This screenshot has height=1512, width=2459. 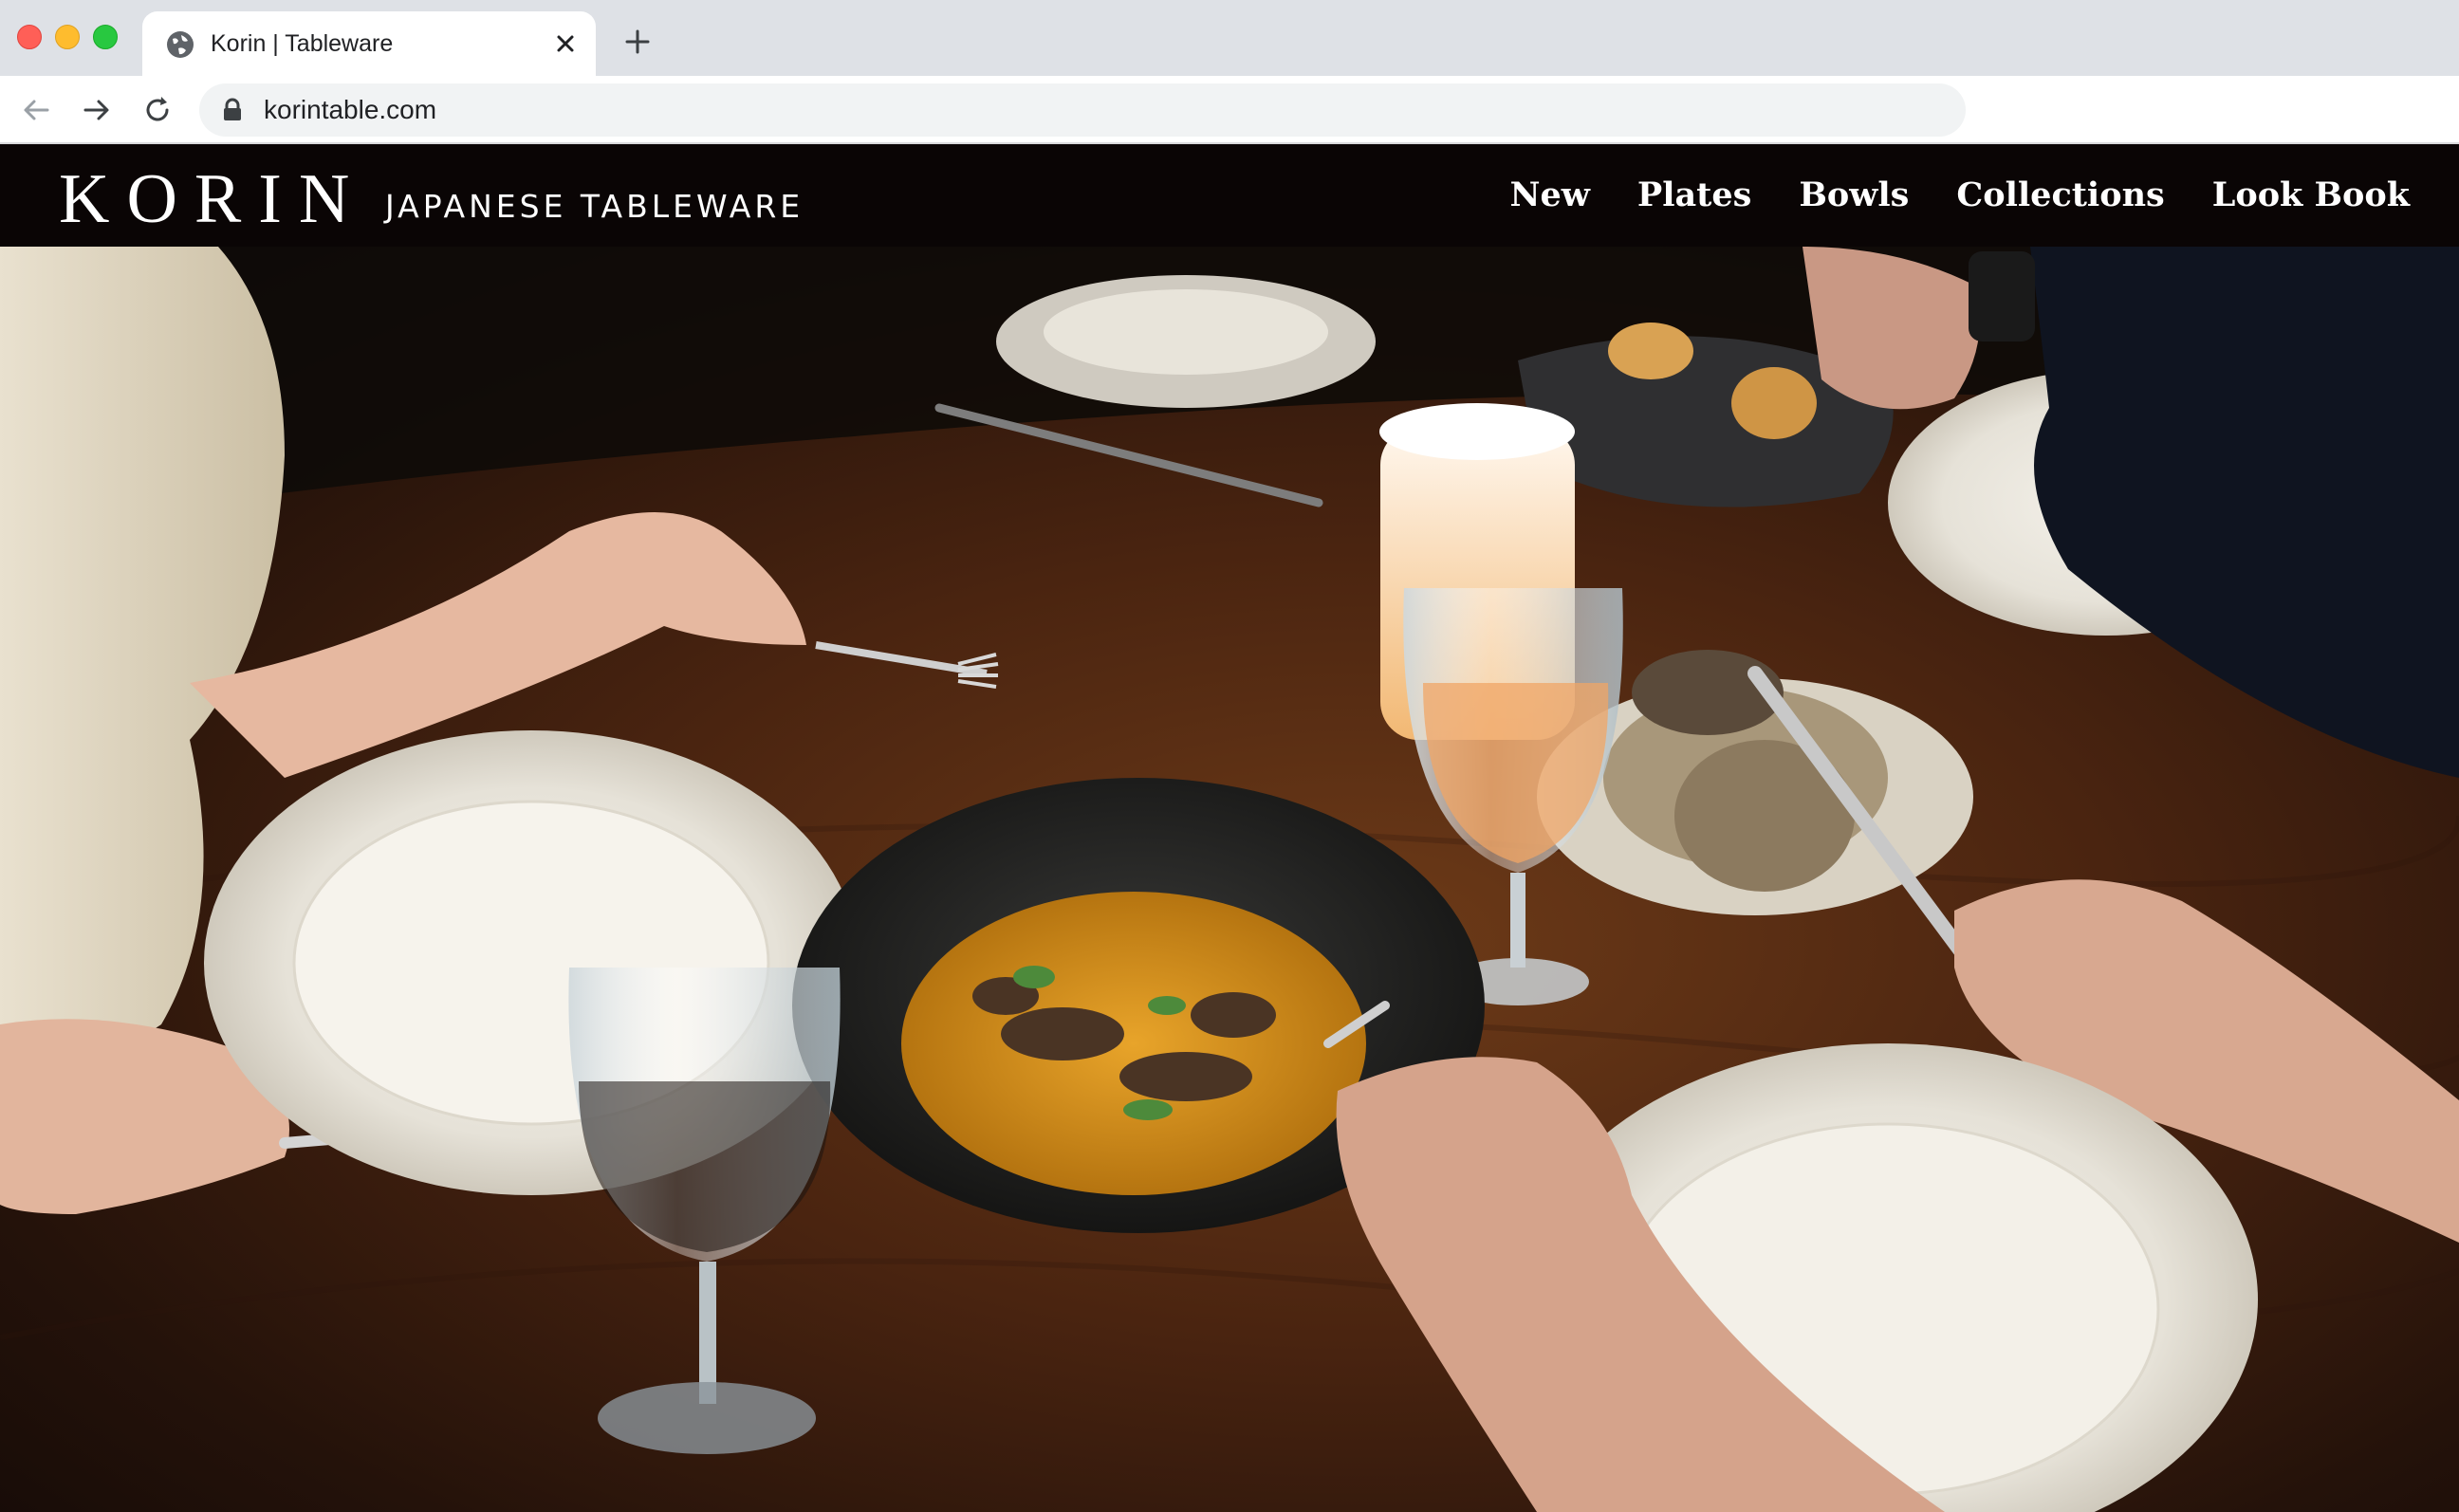 I want to click on logo-tagline: JAPANESE TABLEWARE, so click(x=594, y=206).